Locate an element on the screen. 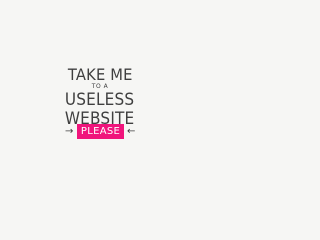 The image size is (320, 240). arrow-left-icon: ← is located at coordinates (131, 131).